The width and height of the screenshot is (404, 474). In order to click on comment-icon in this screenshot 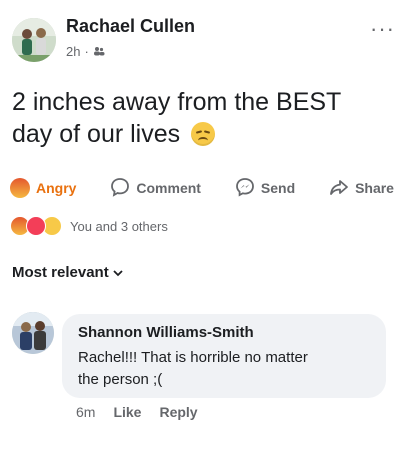, I will do `click(120, 188)`.